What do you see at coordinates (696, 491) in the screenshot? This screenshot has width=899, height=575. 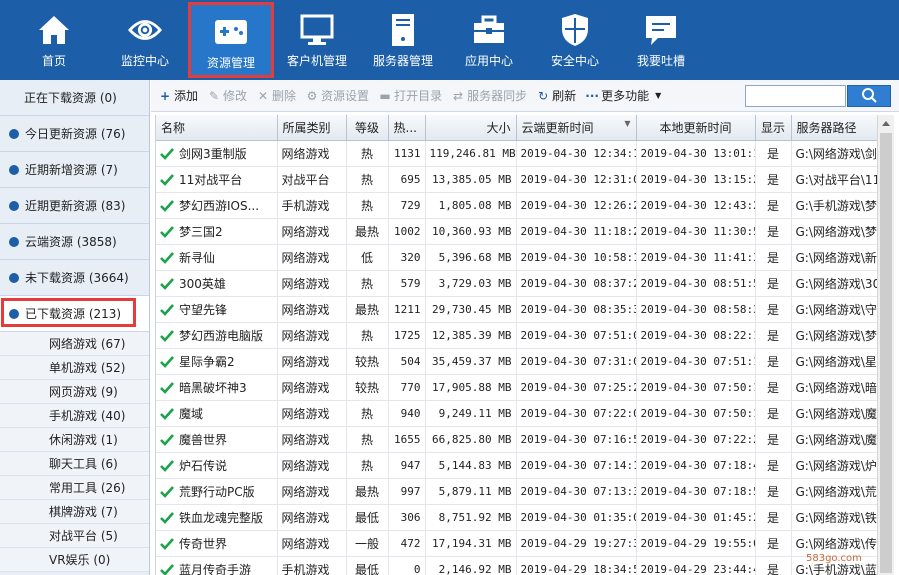 I see `cell-local-time: 2019-04-30 07:18:51` at bounding box center [696, 491].